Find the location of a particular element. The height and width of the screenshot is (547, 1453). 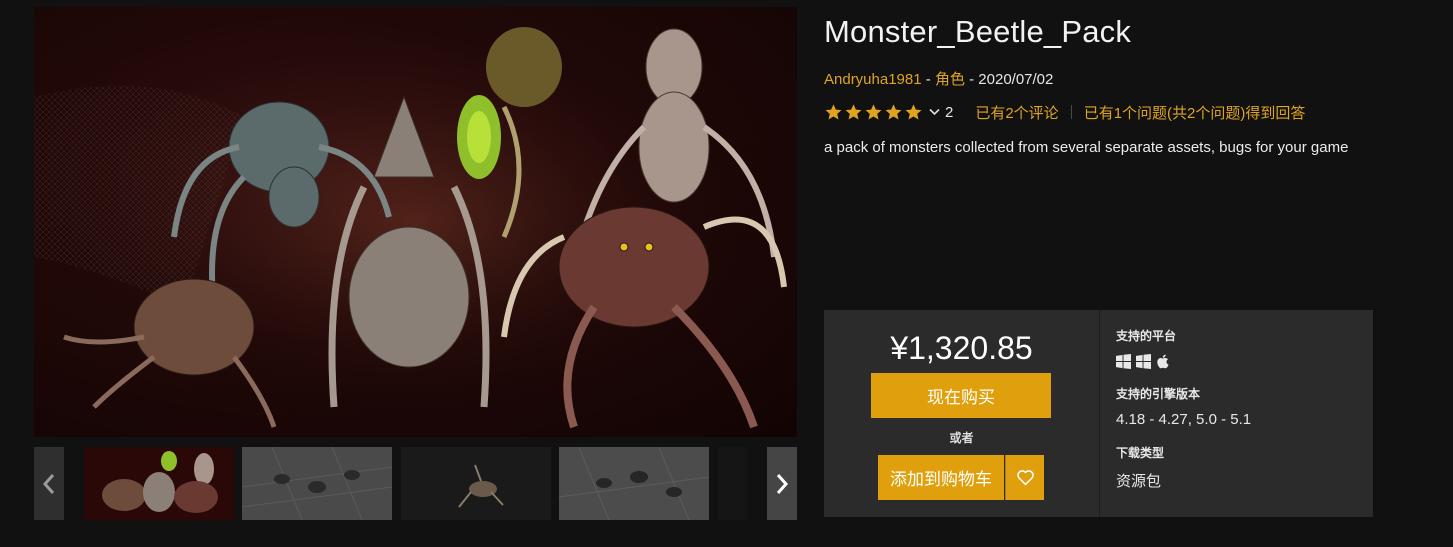

thumbnail-3-image is located at coordinates (476, 483).